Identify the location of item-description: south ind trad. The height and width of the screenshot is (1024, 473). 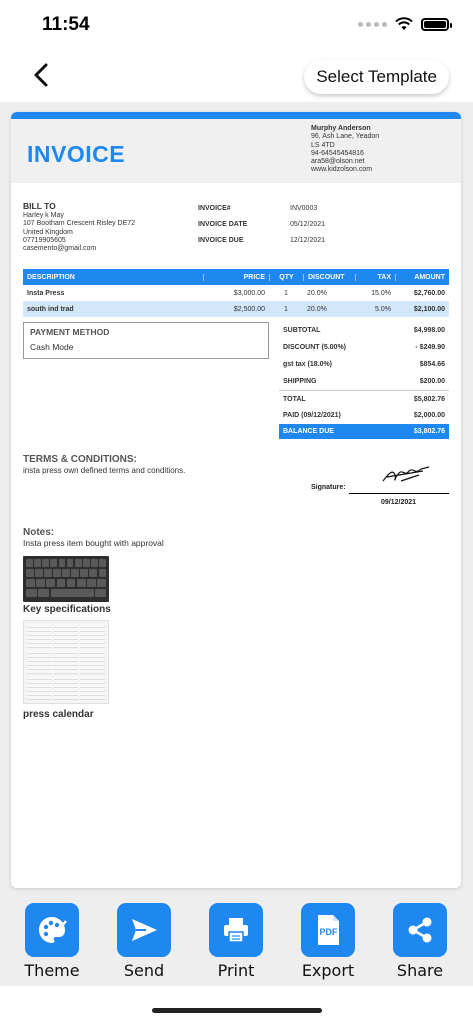
(50, 309).